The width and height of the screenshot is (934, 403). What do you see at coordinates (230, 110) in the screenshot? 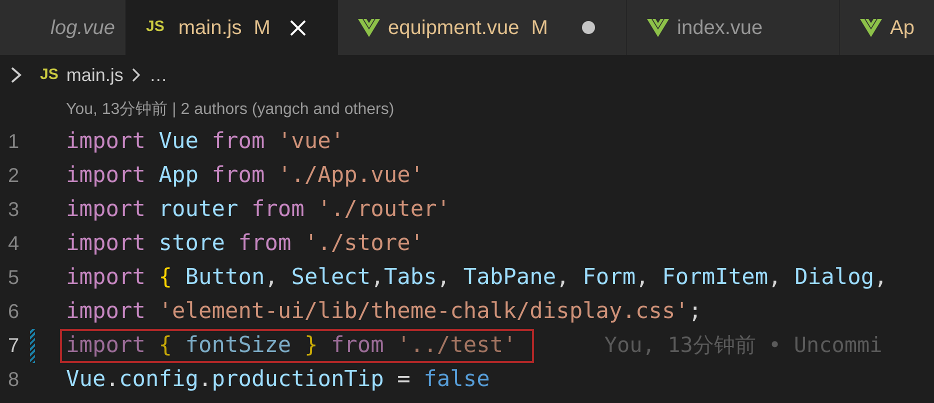
I see `codelens-text: You, 13分钟前 | 2 authors (yangch and others)` at bounding box center [230, 110].